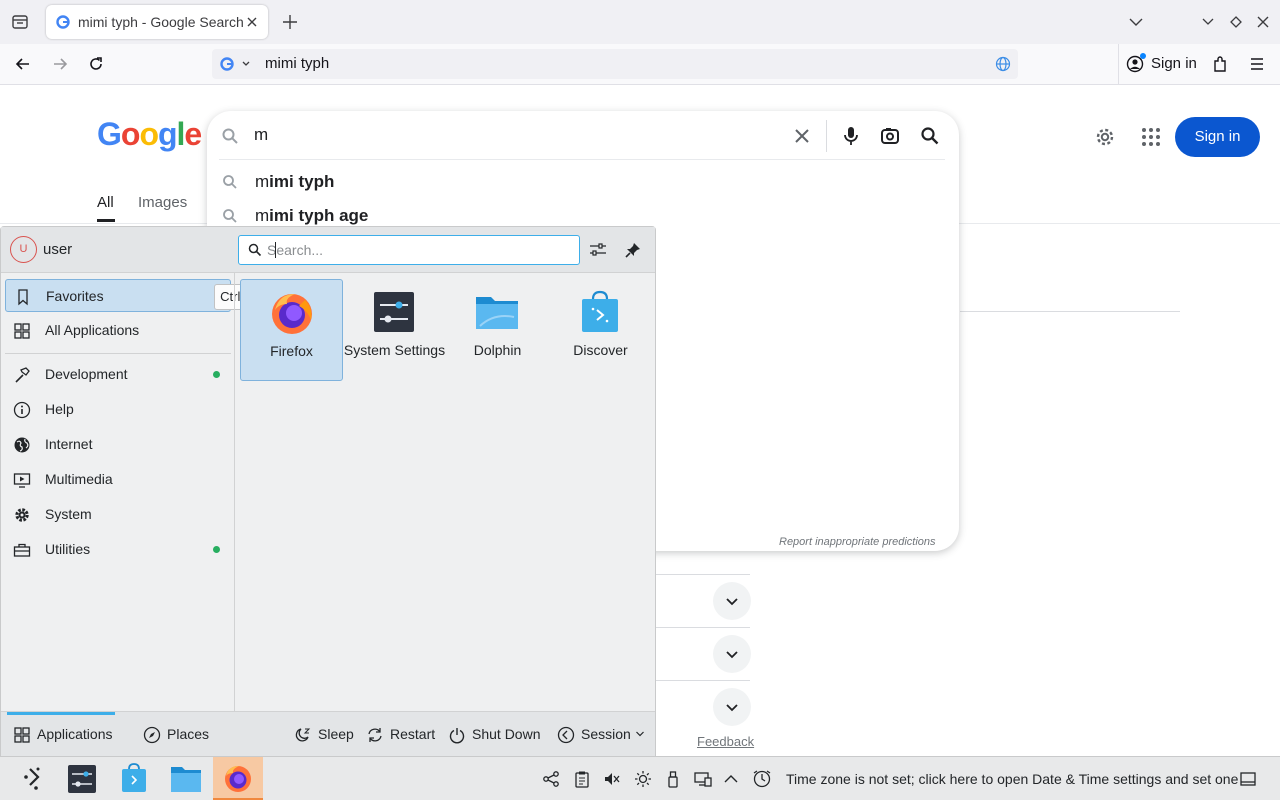 The width and height of the screenshot is (1280, 800). Describe the element at coordinates (497, 330) in the screenshot. I see `app-tile-dolphin: Dolphin` at that location.